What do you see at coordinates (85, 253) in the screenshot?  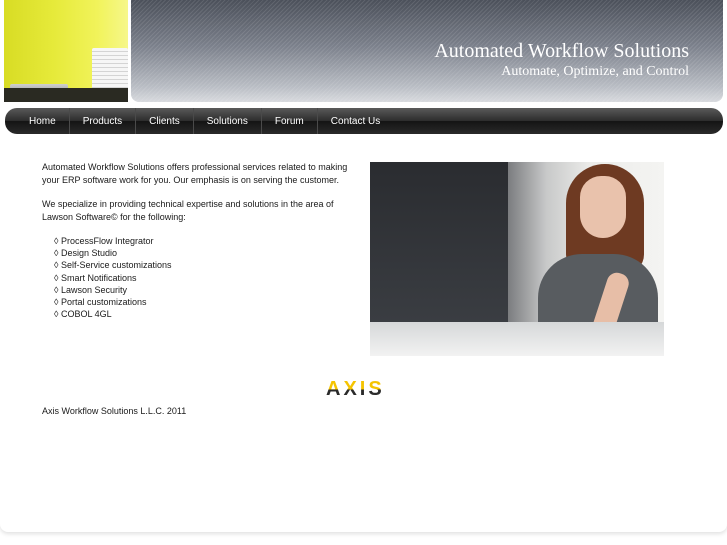 I see `service-item: ◊ Design Studio` at bounding box center [85, 253].